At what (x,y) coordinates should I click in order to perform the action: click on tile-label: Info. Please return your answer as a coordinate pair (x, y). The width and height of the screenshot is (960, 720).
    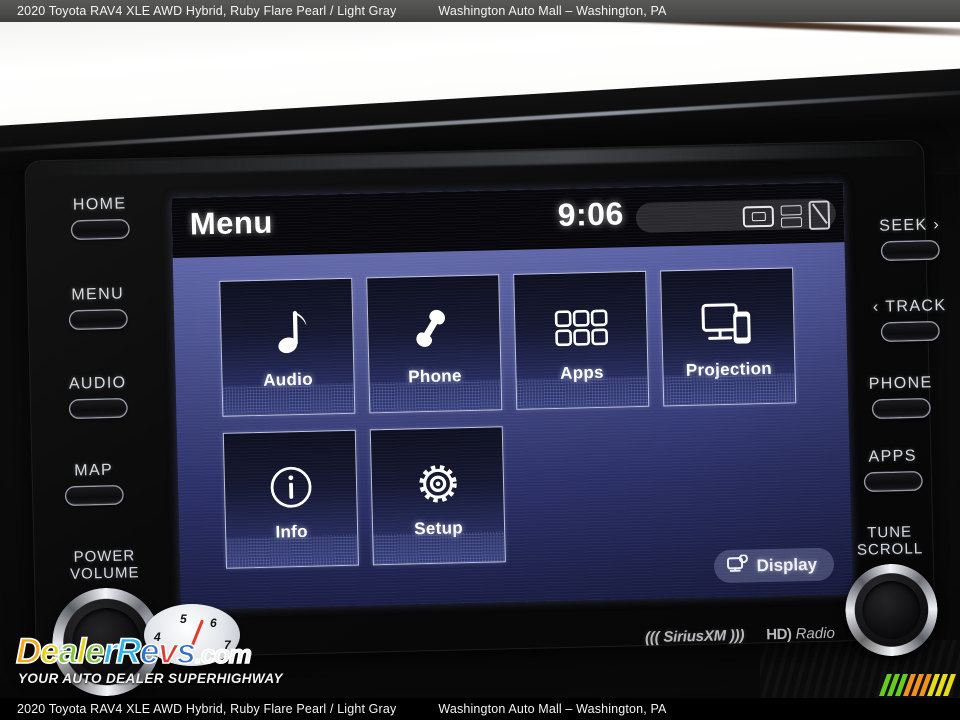
    Looking at the image, I should click on (292, 531).